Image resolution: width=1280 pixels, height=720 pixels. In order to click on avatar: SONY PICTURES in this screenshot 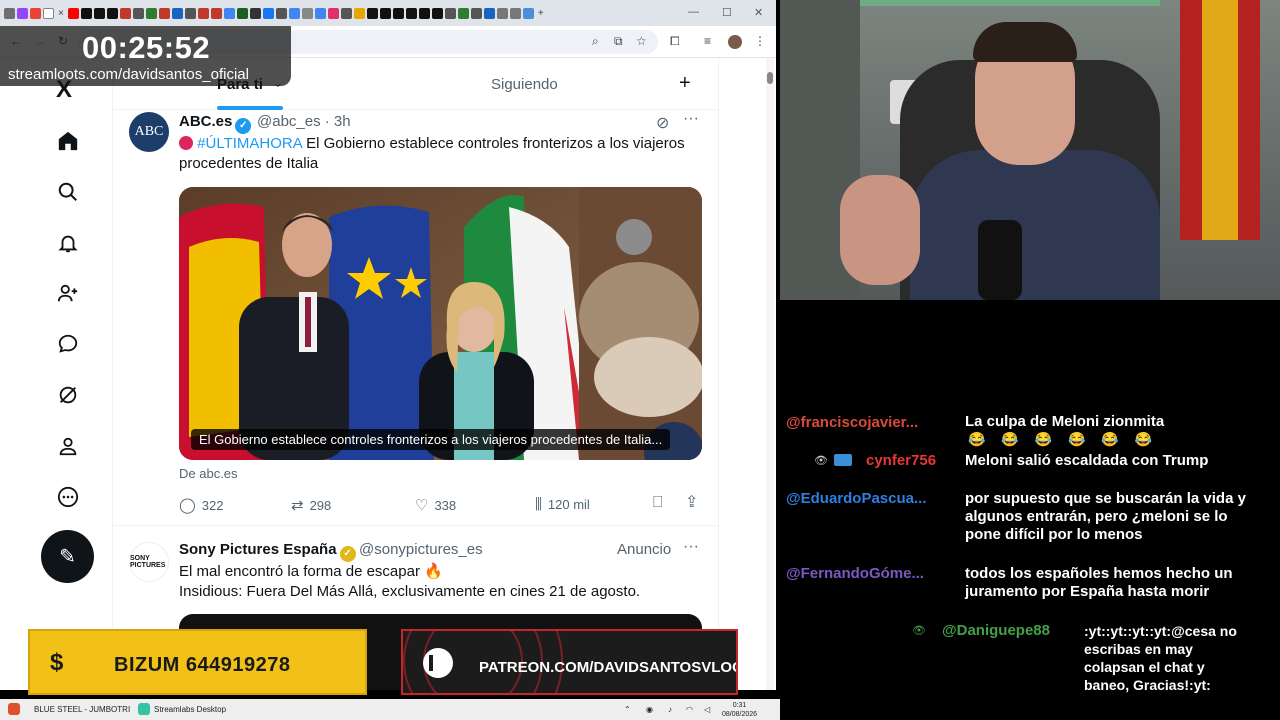, I will do `click(149, 562)`.